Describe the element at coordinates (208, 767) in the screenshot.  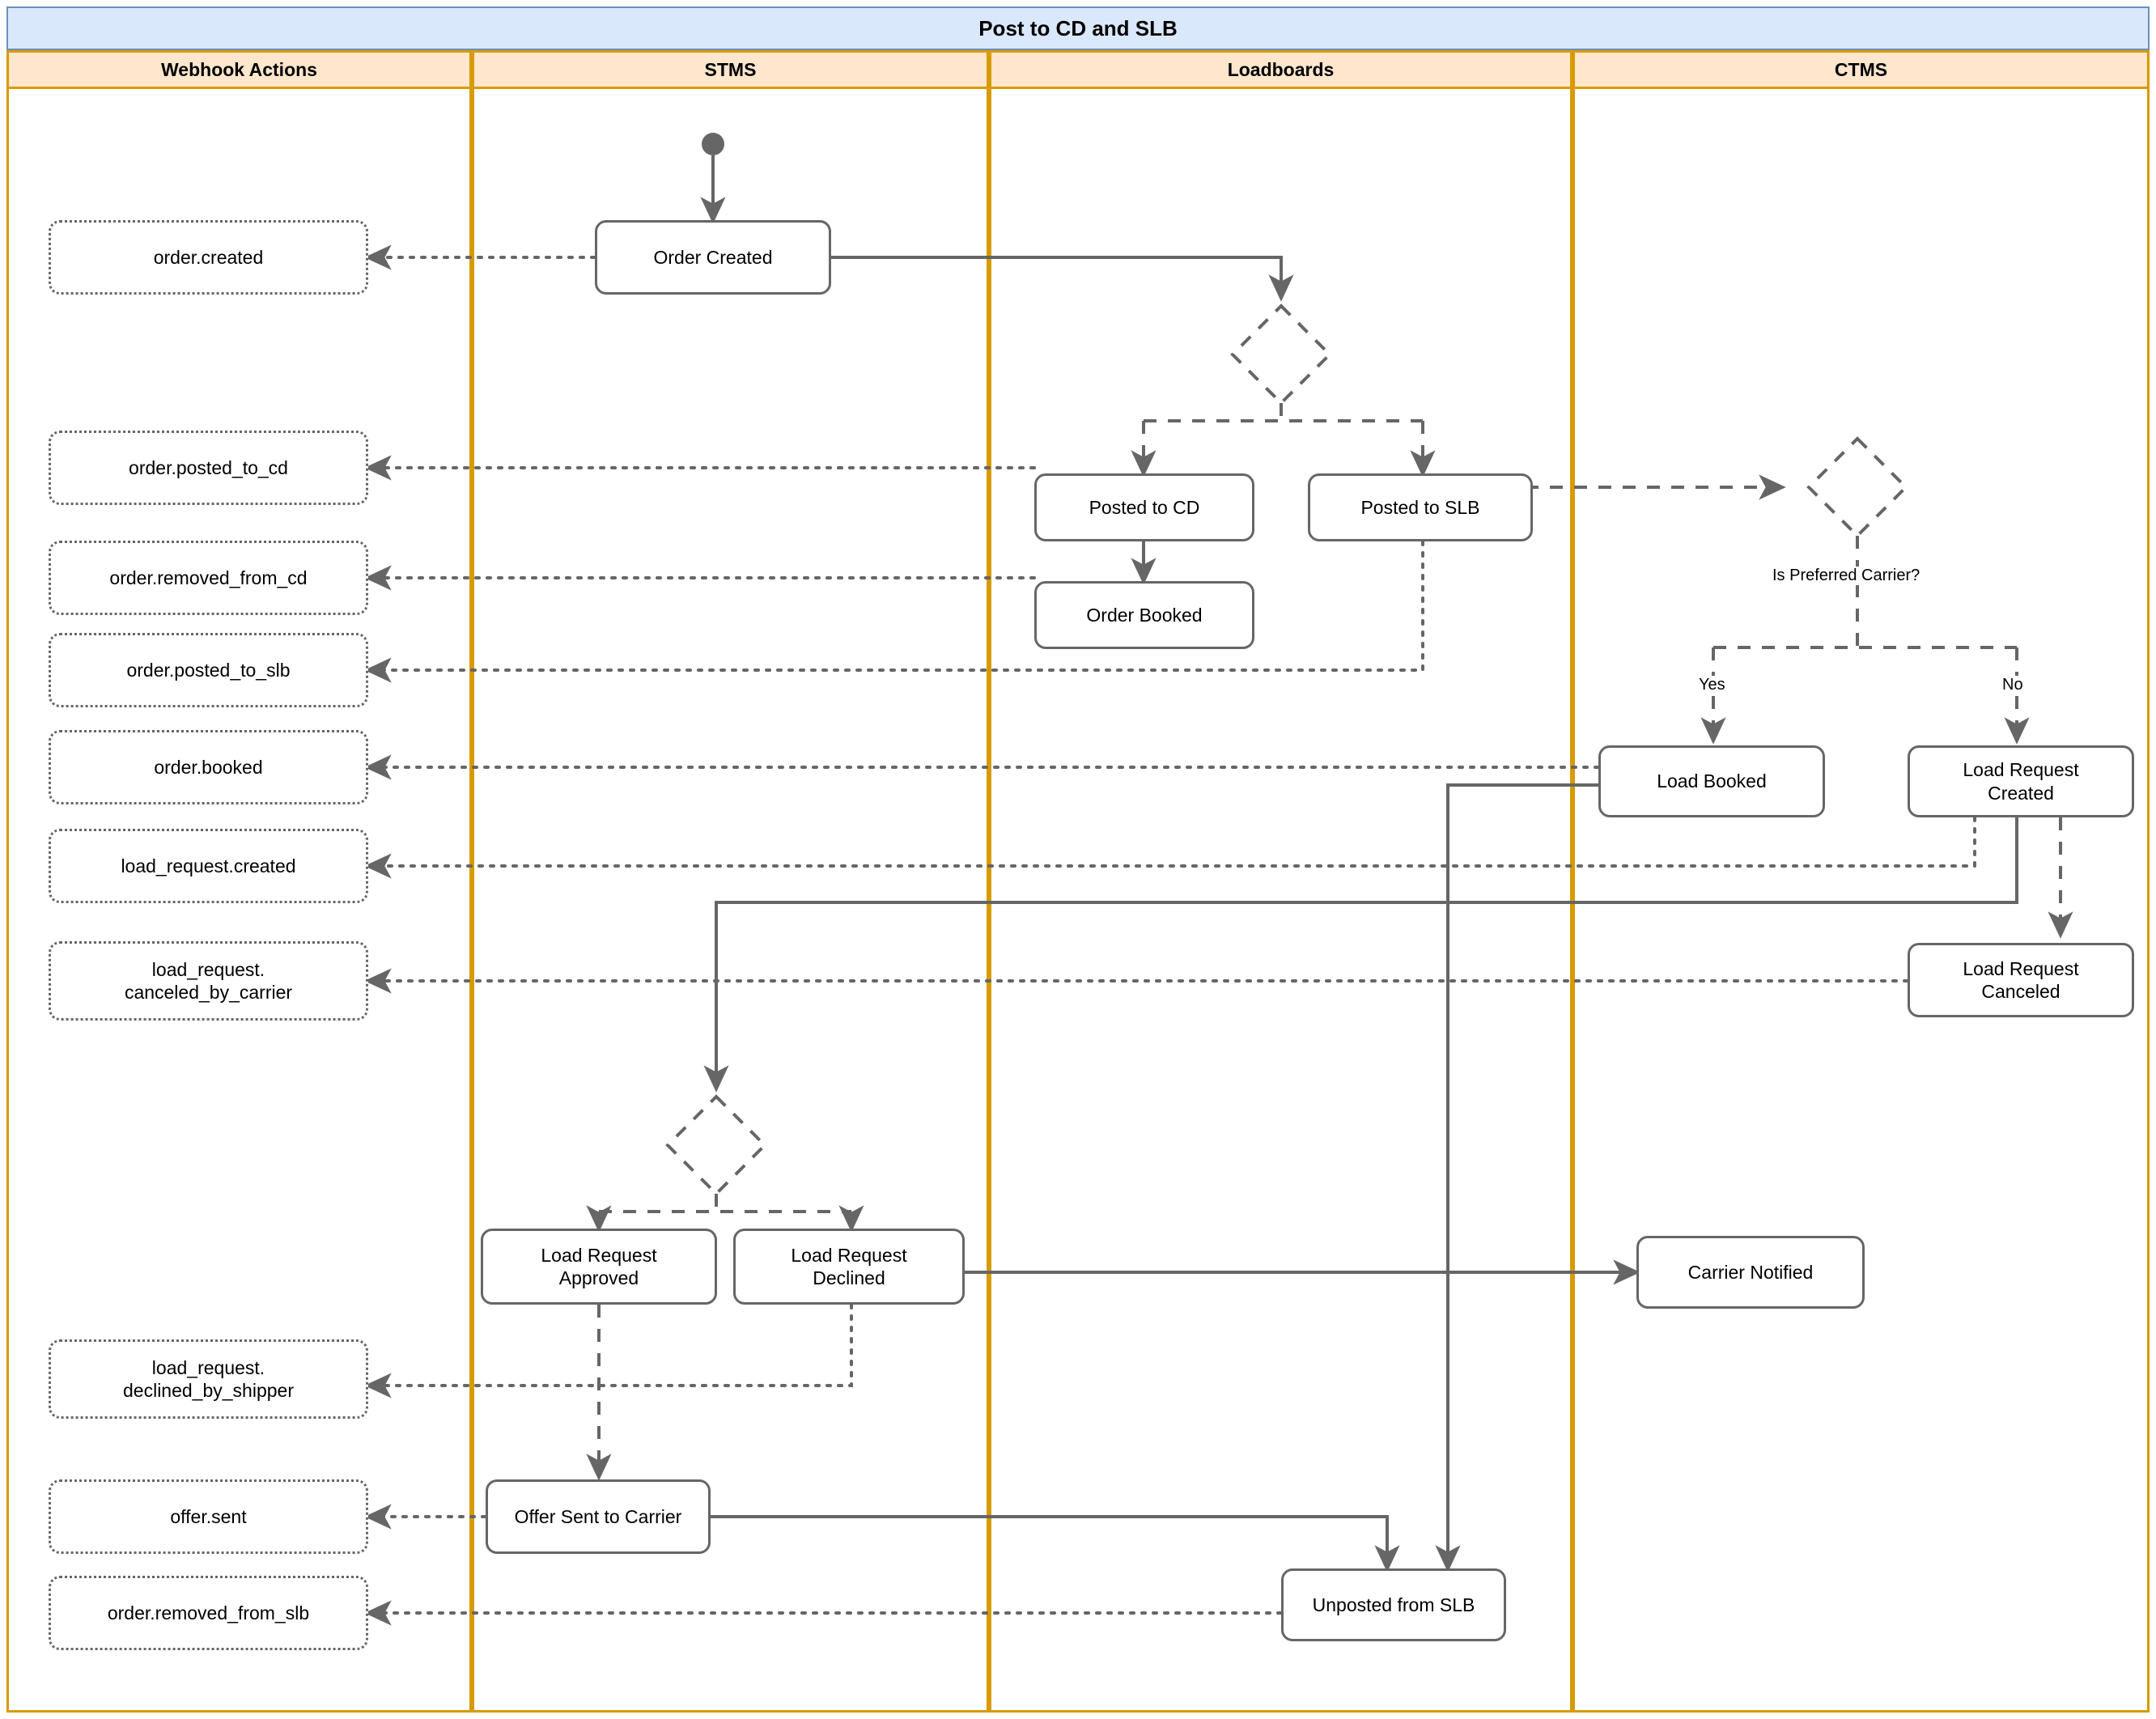
I see `webhook-node-order-booked: order.booked` at that location.